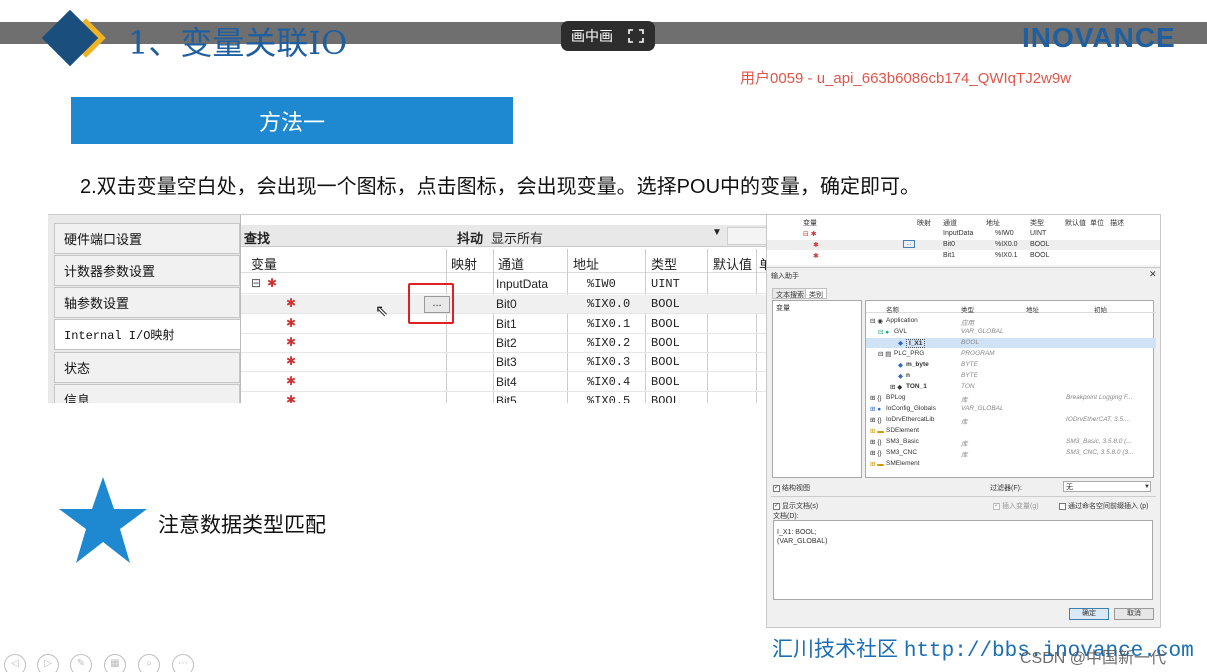  Describe the element at coordinates (963, 223) in the screenshot. I see `mini-grid-header: 变量 映射 通道 地址 类型 默认值 单位 描述` at that location.